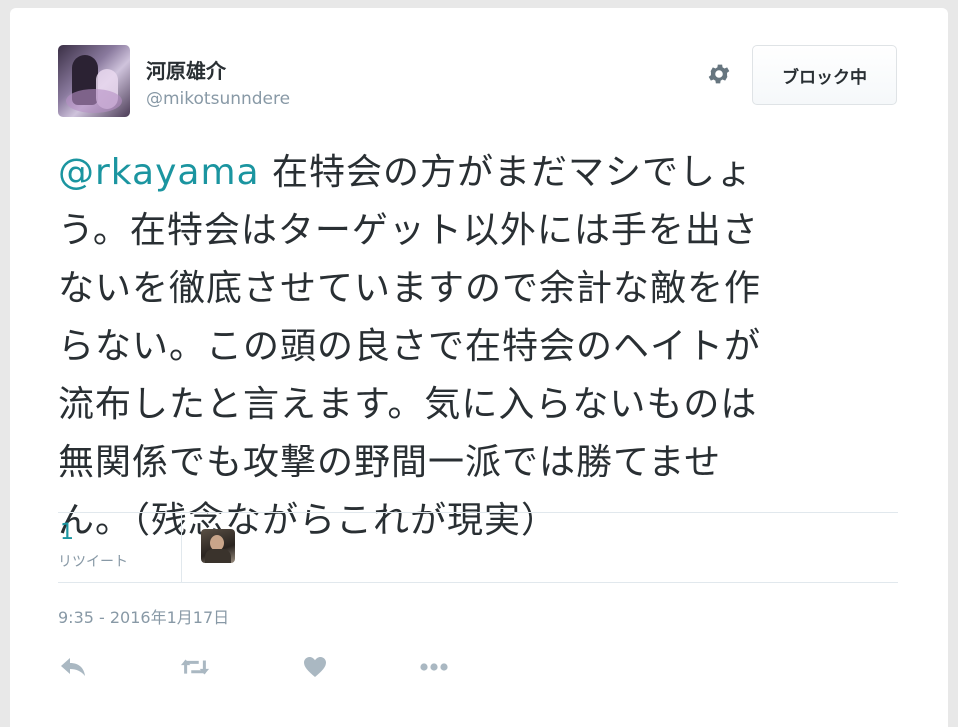  I want to click on blocked-button: ブロック中, so click(824, 75).